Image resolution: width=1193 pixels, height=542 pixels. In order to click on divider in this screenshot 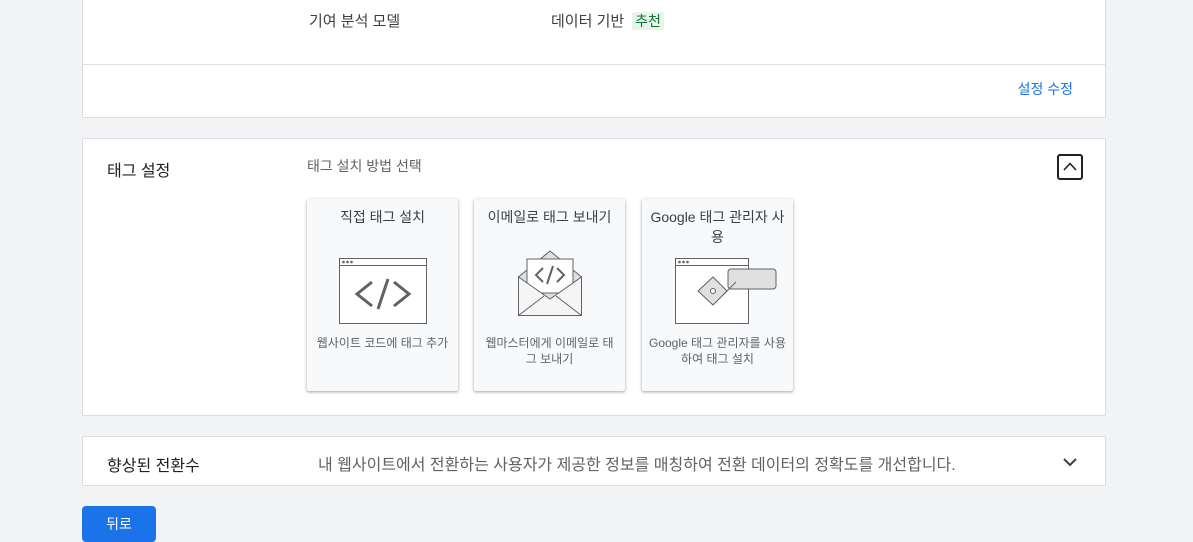, I will do `click(594, 64)`.